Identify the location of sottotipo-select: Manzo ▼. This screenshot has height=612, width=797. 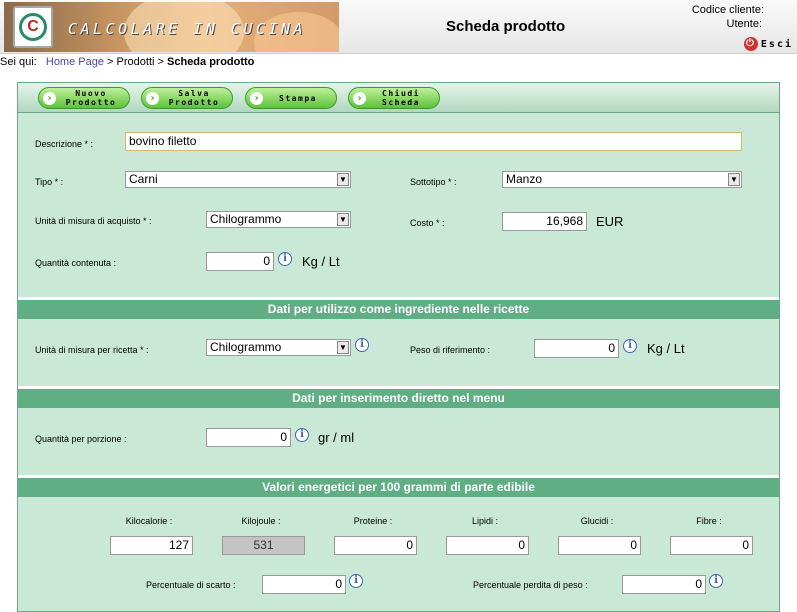
(622, 179).